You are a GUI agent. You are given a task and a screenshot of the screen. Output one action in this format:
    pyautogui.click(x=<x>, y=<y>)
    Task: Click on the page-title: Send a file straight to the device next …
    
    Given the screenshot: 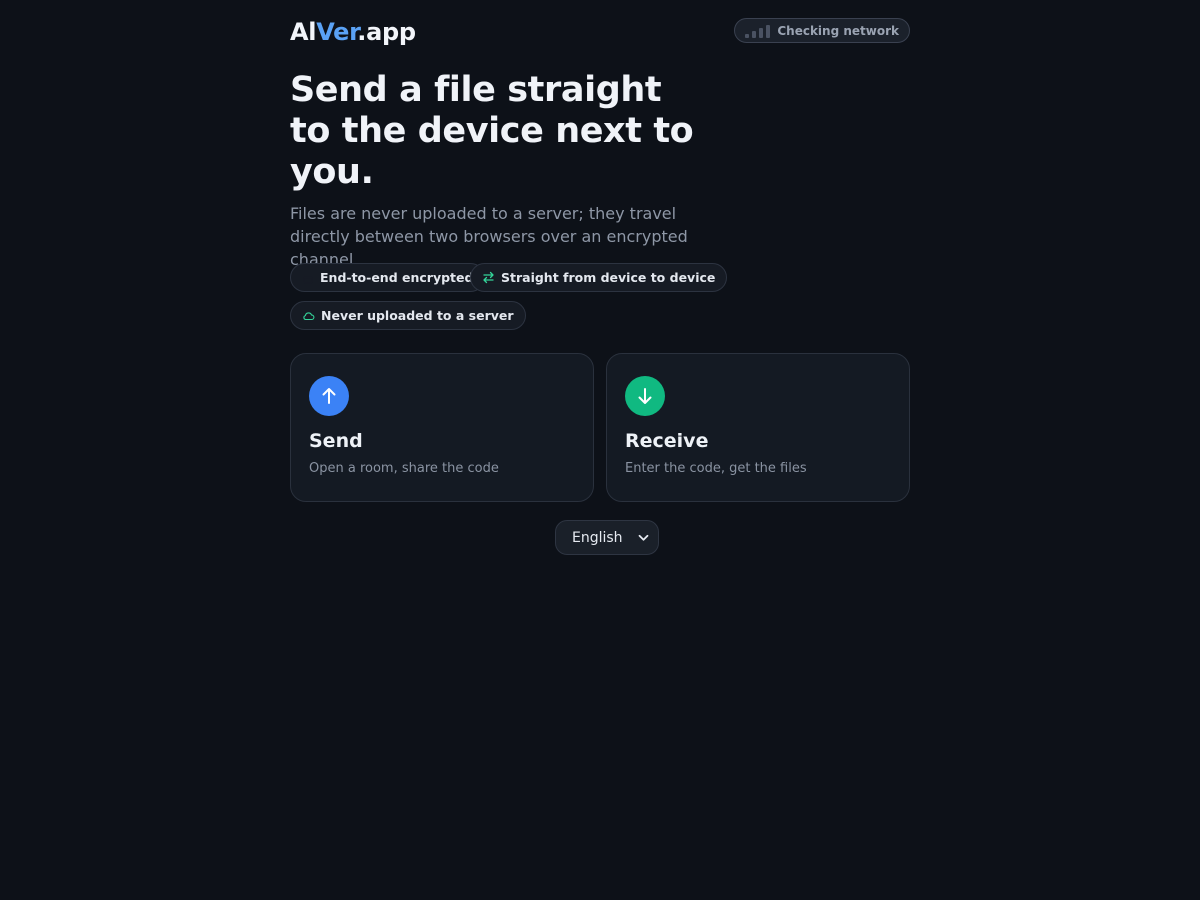 What is the action you would take?
    pyautogui.click(x=492, y=131)
    